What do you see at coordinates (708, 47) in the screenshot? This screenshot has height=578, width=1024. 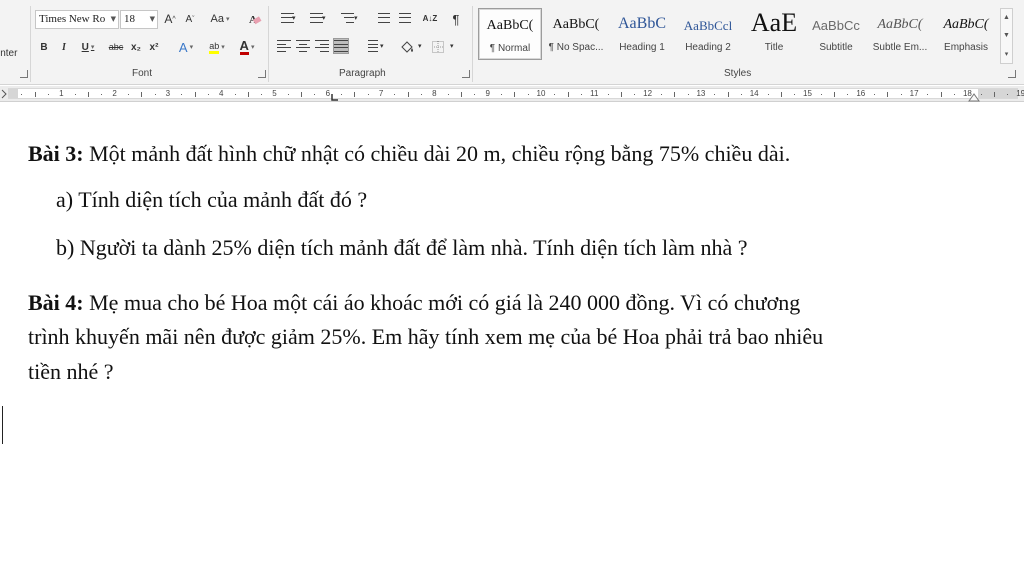 I see `style-name: Heading 2` at bounding box center [708, 47].